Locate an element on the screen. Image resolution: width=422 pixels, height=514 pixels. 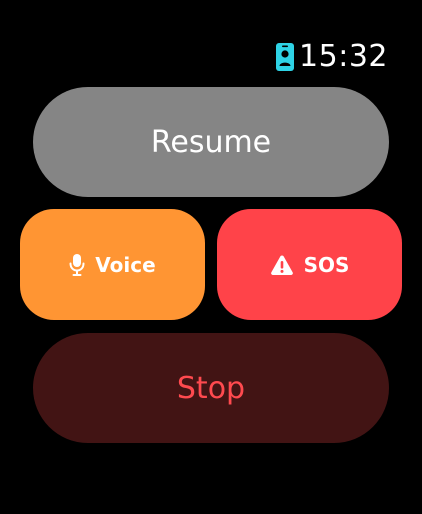
sos-button: SOS is located at coordinates (309, 264).